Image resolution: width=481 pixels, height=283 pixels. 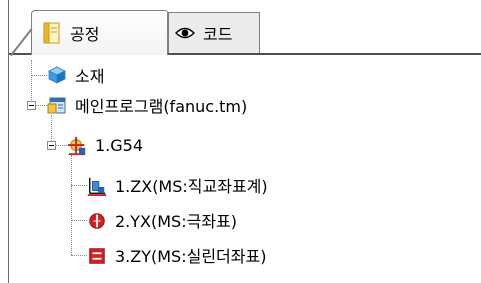 What do you see at coordinates (85, 34) in the screenshot?
I see `tab-process-label: 공정` at bounding box center [85, 34].